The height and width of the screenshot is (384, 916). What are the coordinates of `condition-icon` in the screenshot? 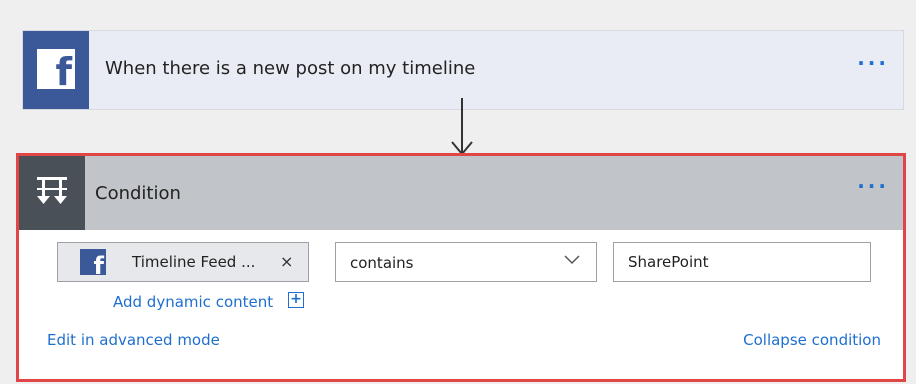 It's located at (52, 190).